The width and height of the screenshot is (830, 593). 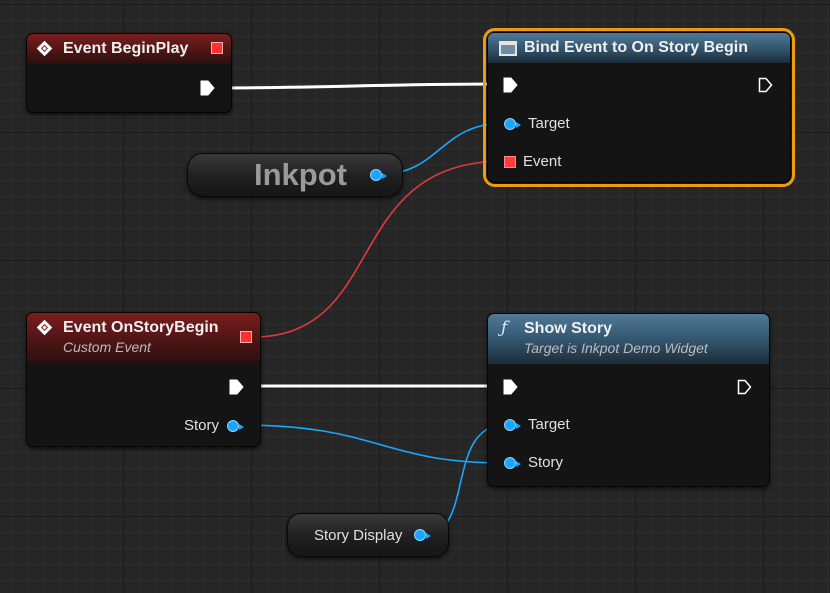 I want to click on event-beginplay-node: Event BeginPlay, so click(x=129, y=73).